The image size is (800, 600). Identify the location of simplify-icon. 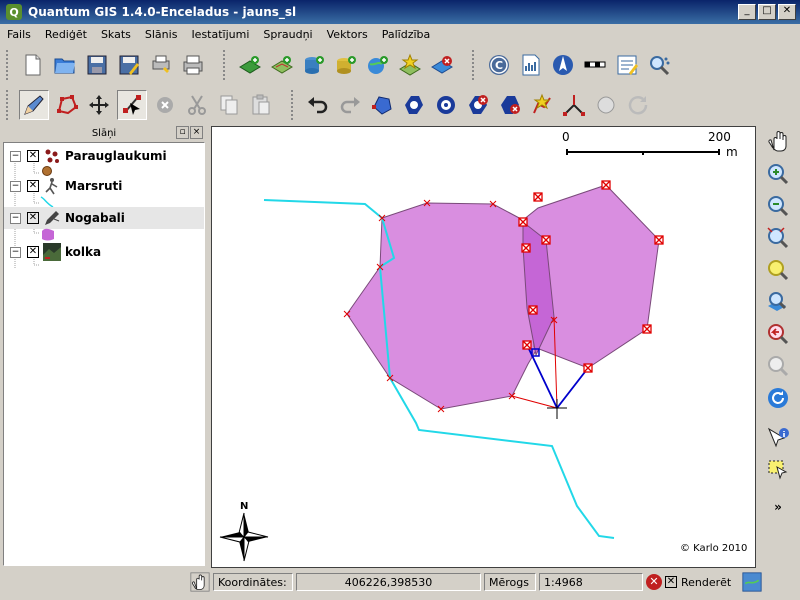
(382, 105).